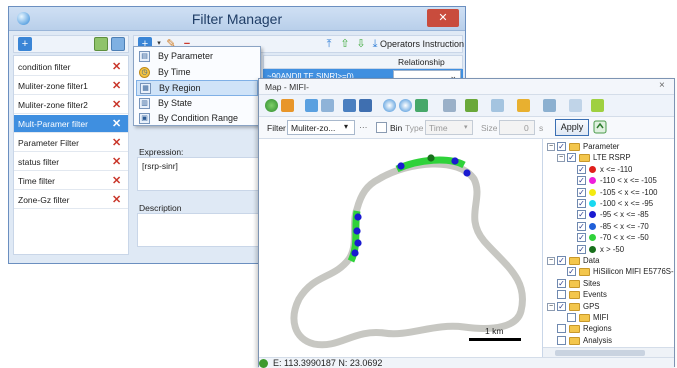 The height and width of the screenshot is (368, 677). I want to click on chart-icon, so click(311, 105).